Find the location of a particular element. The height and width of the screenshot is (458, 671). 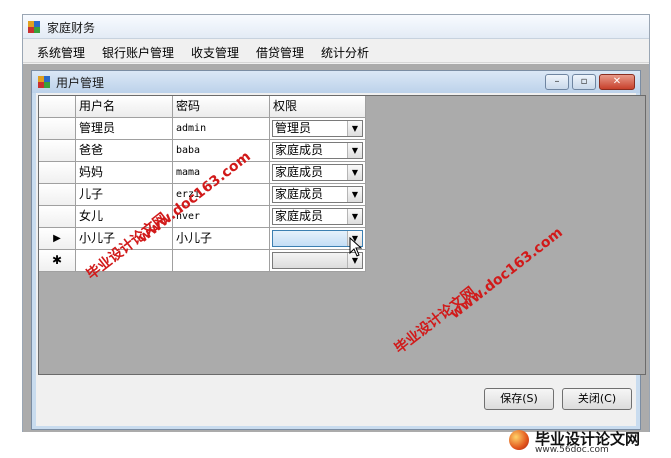

menu-bank-accounts: 银行账户管理 is located at coordinates (138, 52).